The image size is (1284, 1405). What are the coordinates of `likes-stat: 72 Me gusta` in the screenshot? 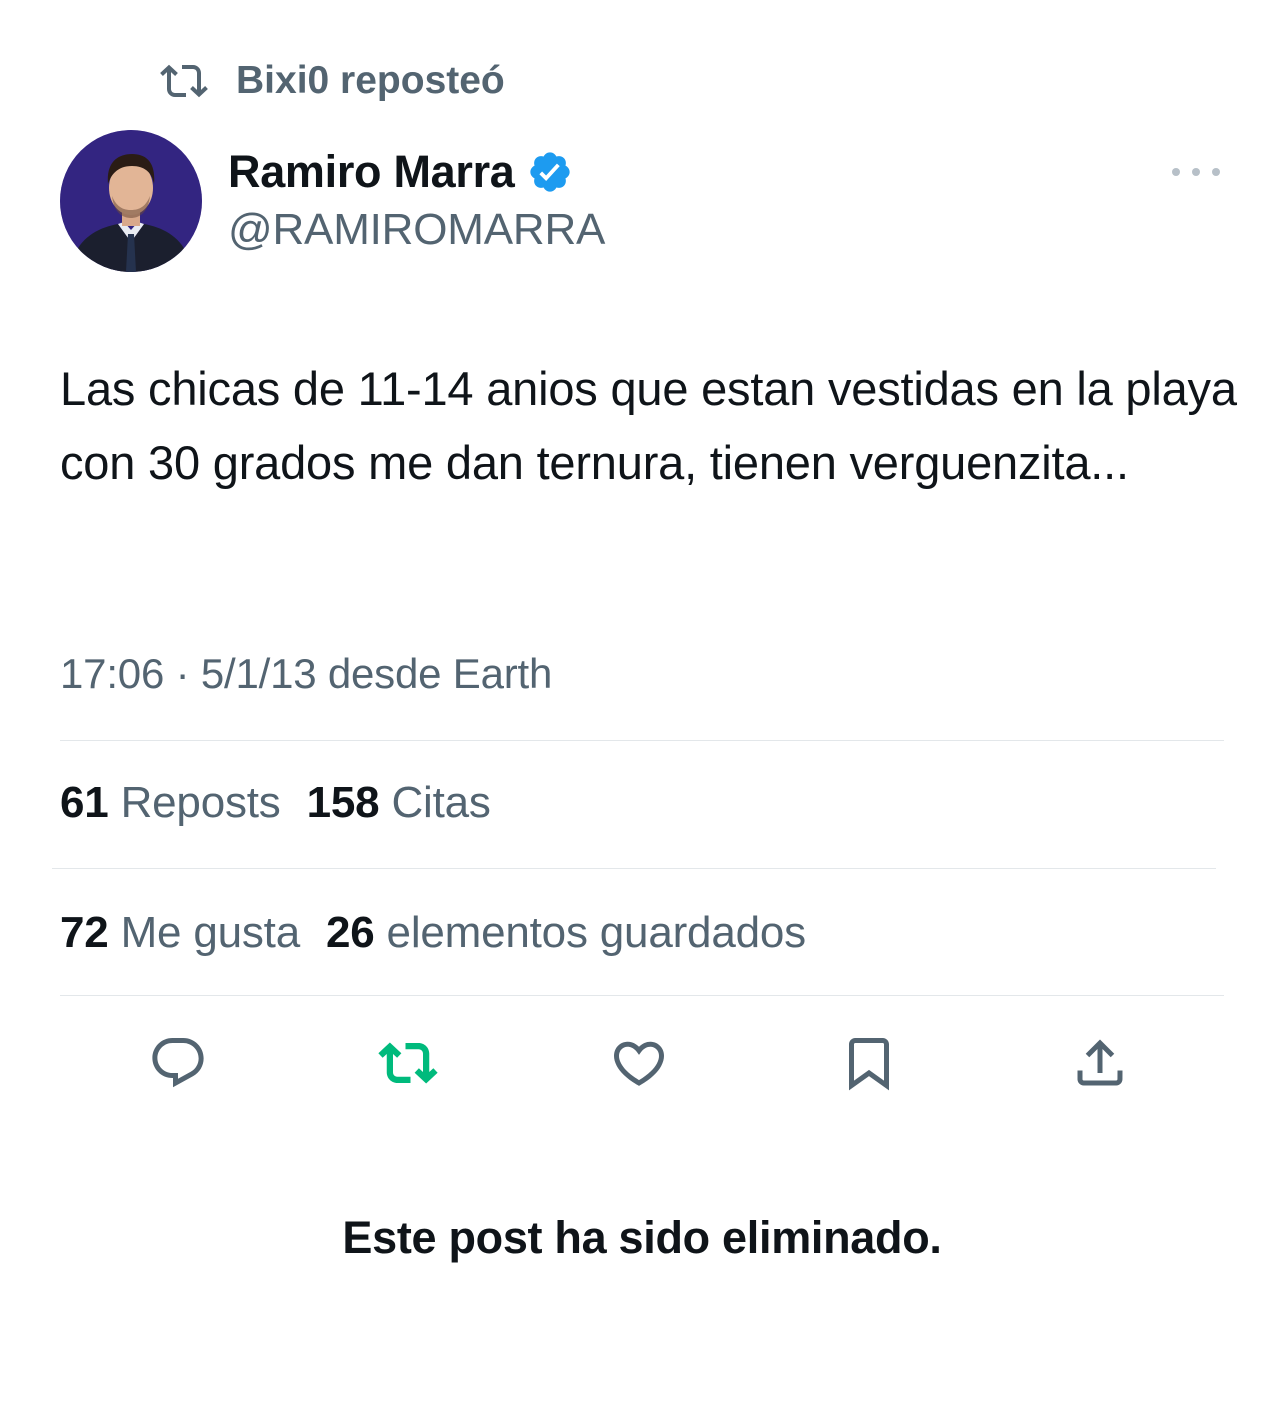 It's located at (180, 933).